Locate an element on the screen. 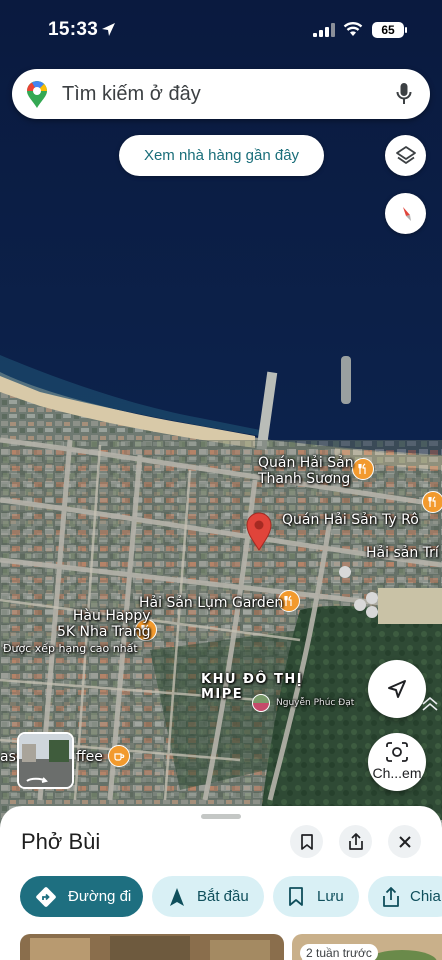 This screenshot has width=442, height=960. close-icon is located at coordinates (404, 841).